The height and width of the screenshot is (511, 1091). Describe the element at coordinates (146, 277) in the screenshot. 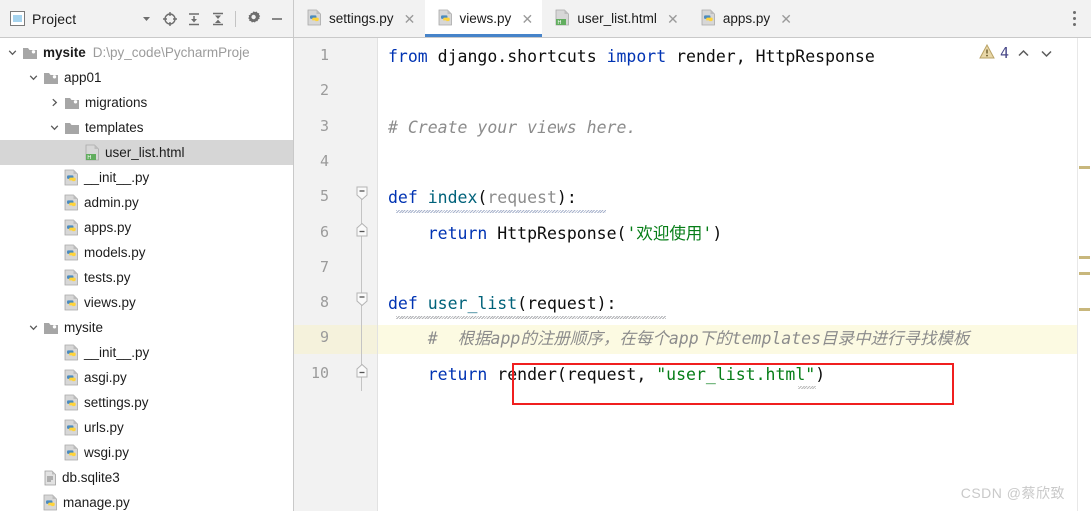

I see `tree-row: tests.py` at that location.